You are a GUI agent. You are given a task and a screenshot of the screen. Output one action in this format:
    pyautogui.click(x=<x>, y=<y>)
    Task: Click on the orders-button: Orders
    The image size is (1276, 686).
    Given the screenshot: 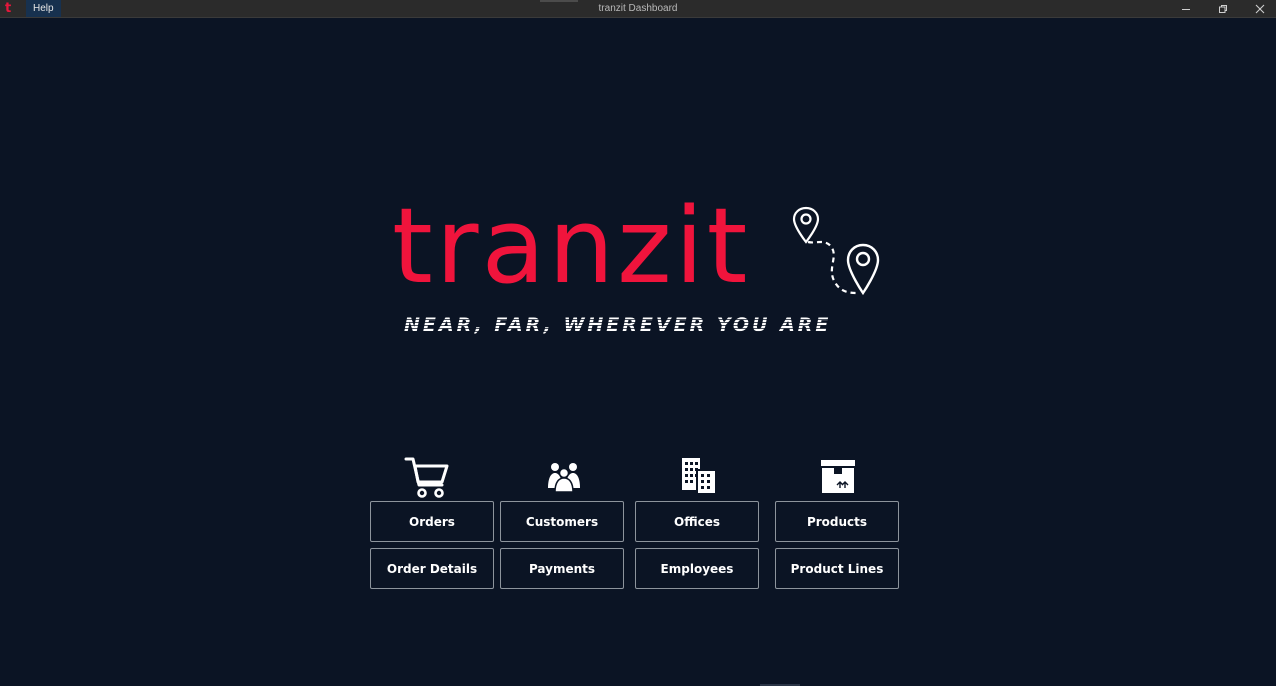 What is the action you would take?
    pyautogui.click(x=432, y=521)
    